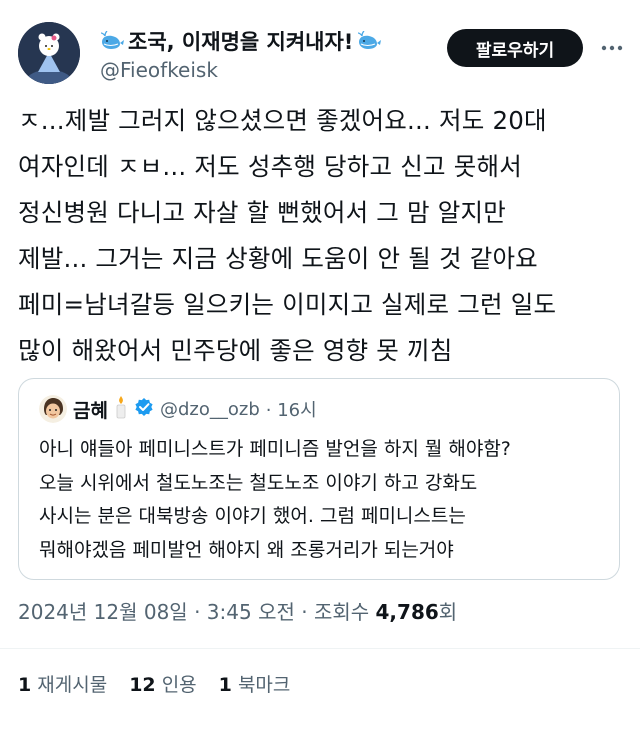 Image resolution: width=640 pixels, height=733 pixels. I want to click on tweet-stats: 1 재게시물 12 인용 1 북마크, so click(154, 685).